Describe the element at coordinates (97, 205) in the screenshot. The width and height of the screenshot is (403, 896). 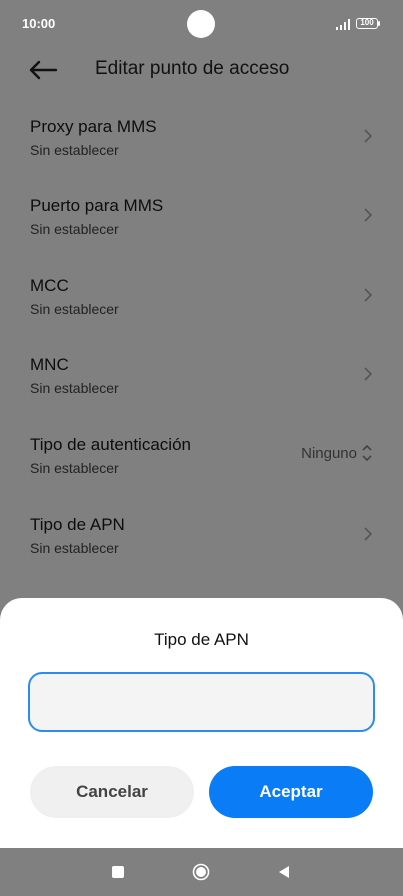
I see `list-item-title: Puerto para MMS` at that location.